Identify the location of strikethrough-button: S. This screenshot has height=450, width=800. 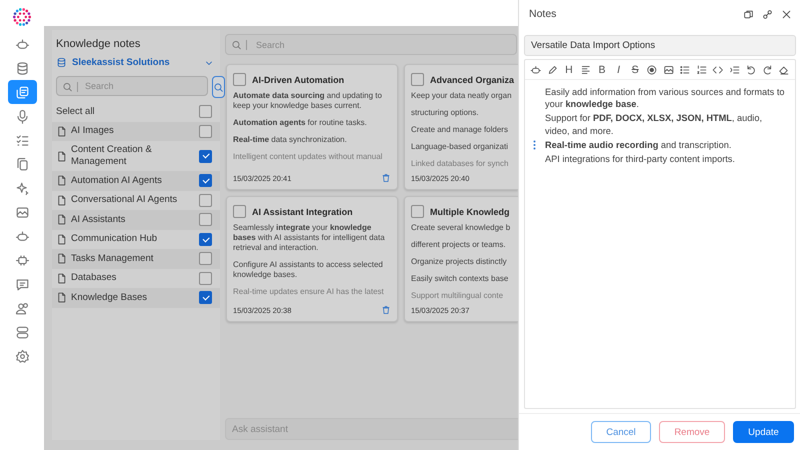
(635, 70).